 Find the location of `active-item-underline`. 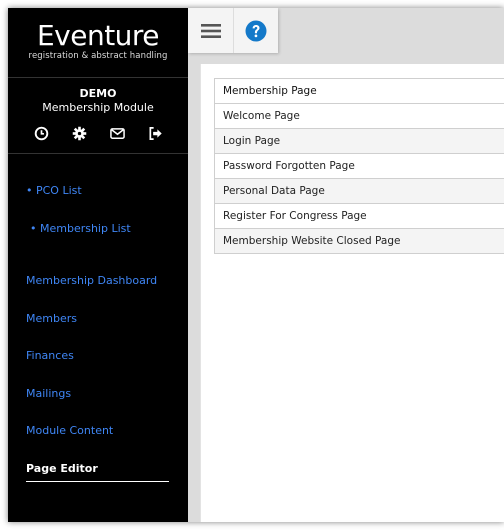

active-item-underline is located at coordinates (97, 481).